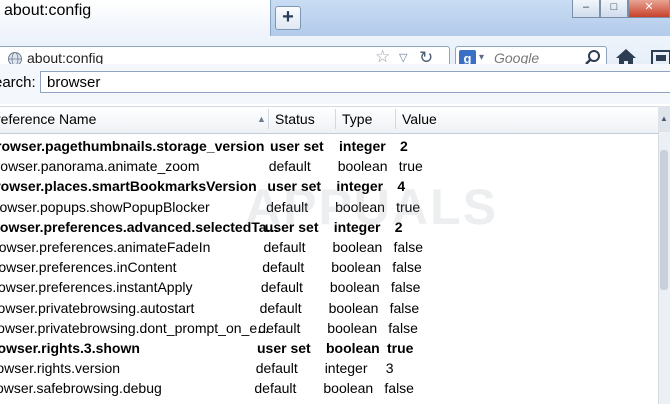 This screenshot has height=404, width=670. Describe the element at coordinates (48, 10) in the screenshot. I see `tab-title: about:config` at that location.